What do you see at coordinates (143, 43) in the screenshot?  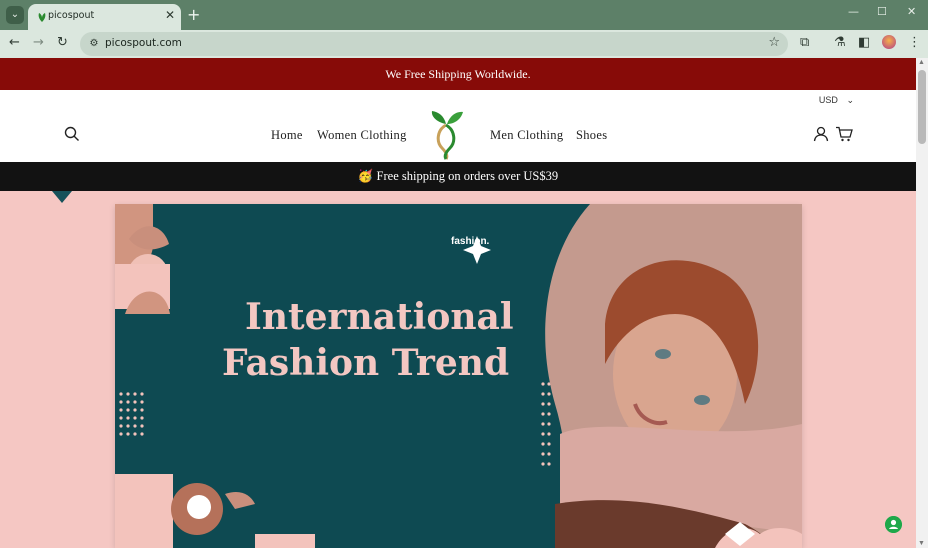 I see `url-text: picospout.com` at bounding box center [143, 43].